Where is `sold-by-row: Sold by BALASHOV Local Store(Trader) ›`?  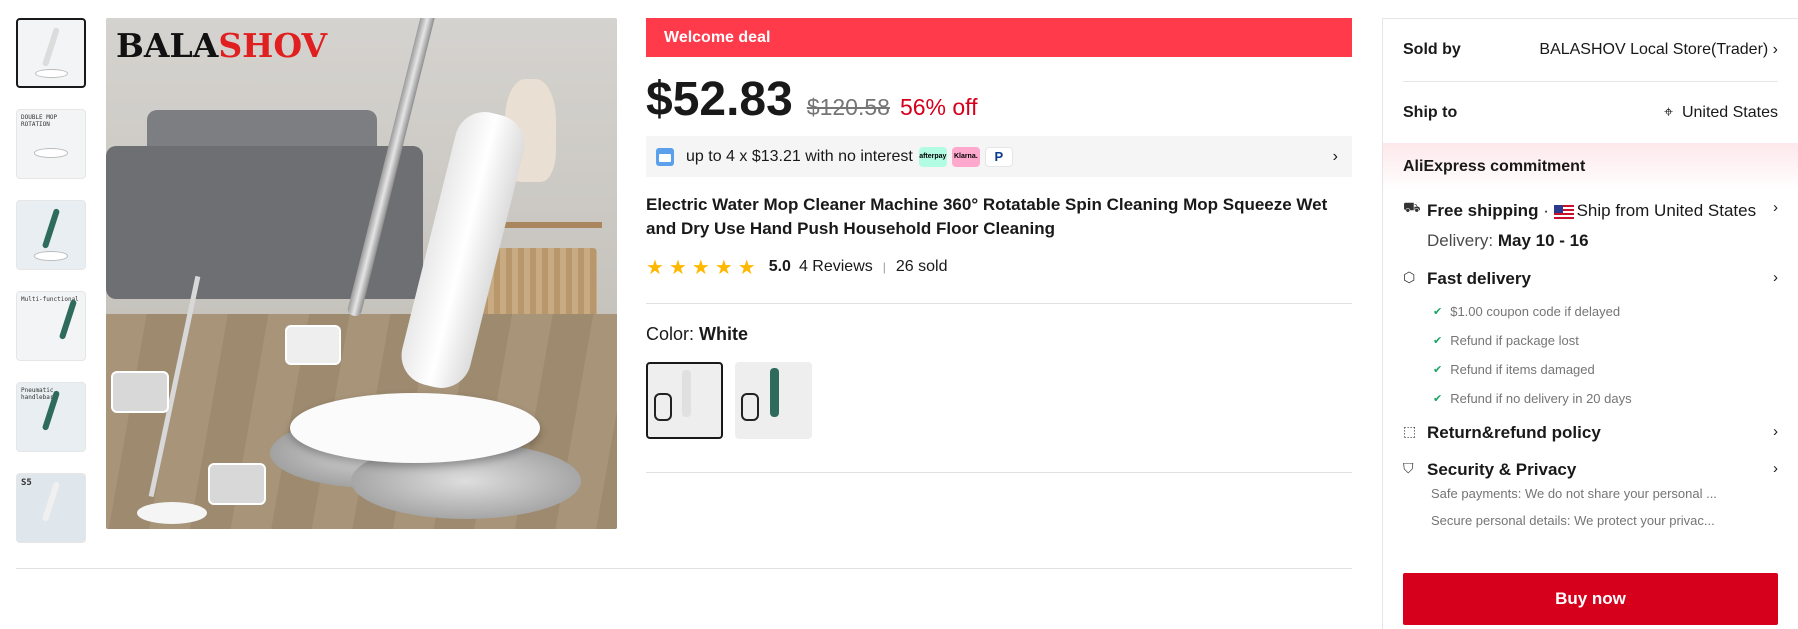
sold-by-row: Sold by BALASHOV Local Store(Trader) › is located at coordinates (1590, 50).